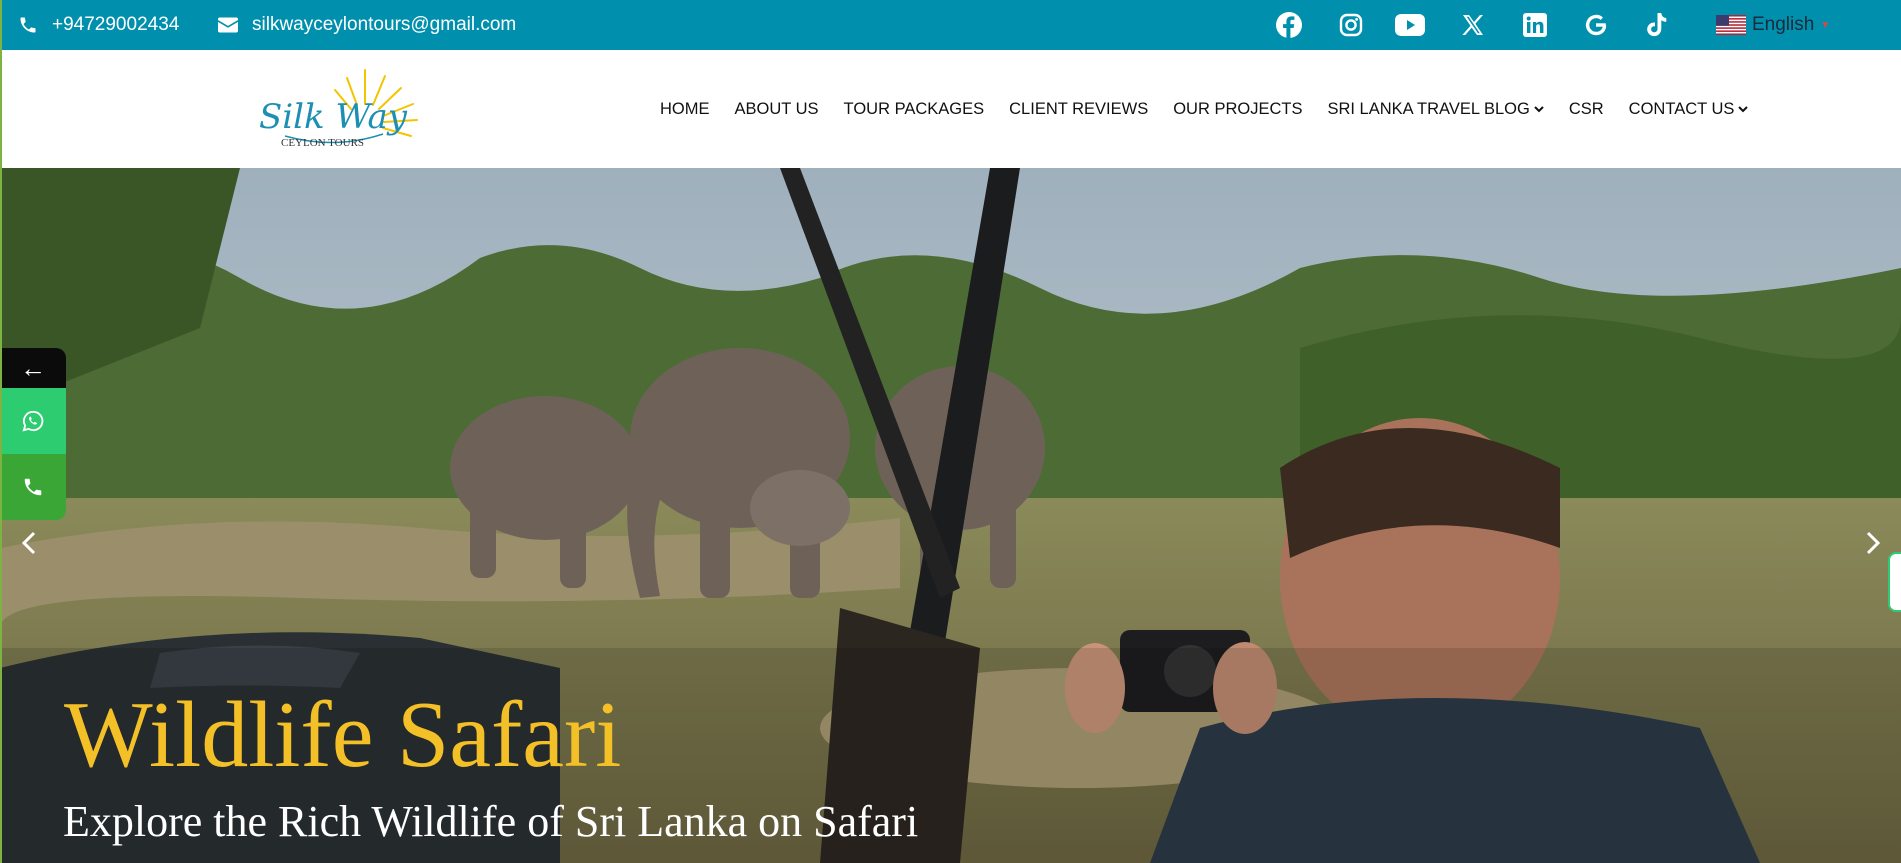 The width and height of the screenshot is (1901, 863). I want to click on svg-text: CEYLON TOURS, so click(322, 143).